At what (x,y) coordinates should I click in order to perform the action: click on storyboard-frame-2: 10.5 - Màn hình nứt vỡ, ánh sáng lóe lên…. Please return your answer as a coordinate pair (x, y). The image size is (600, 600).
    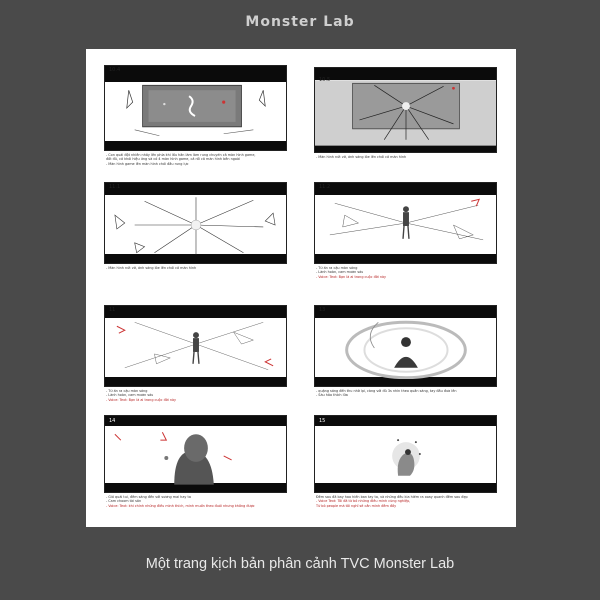
    Looking at the image, I should click on (405, 123).